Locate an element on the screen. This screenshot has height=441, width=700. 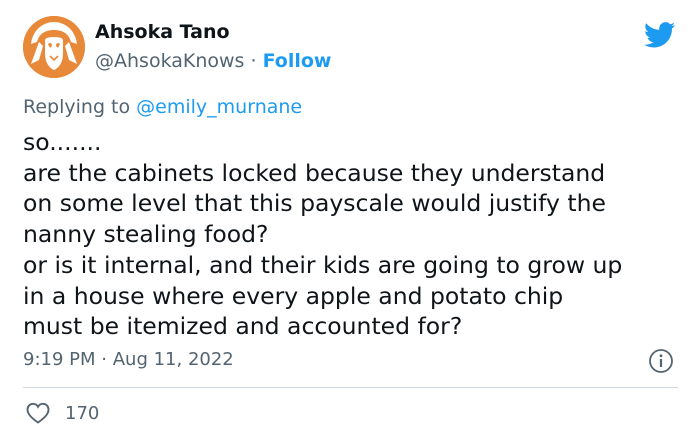
ahsoka-avatar-icon is located at coordinates (54, 47).